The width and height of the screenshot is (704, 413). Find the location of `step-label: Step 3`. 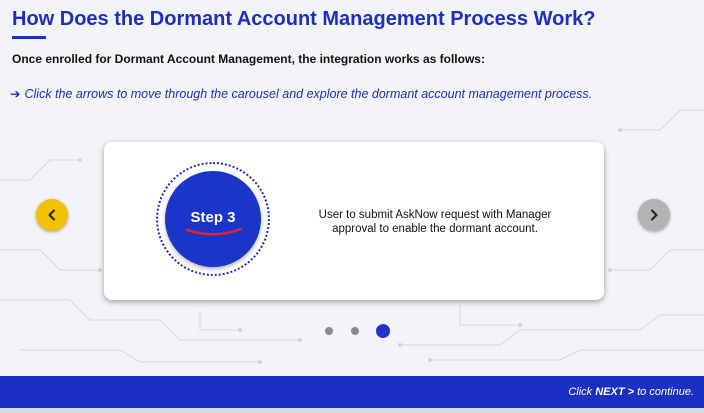

step-label: Step 3 is located at coordinates (213, 217).